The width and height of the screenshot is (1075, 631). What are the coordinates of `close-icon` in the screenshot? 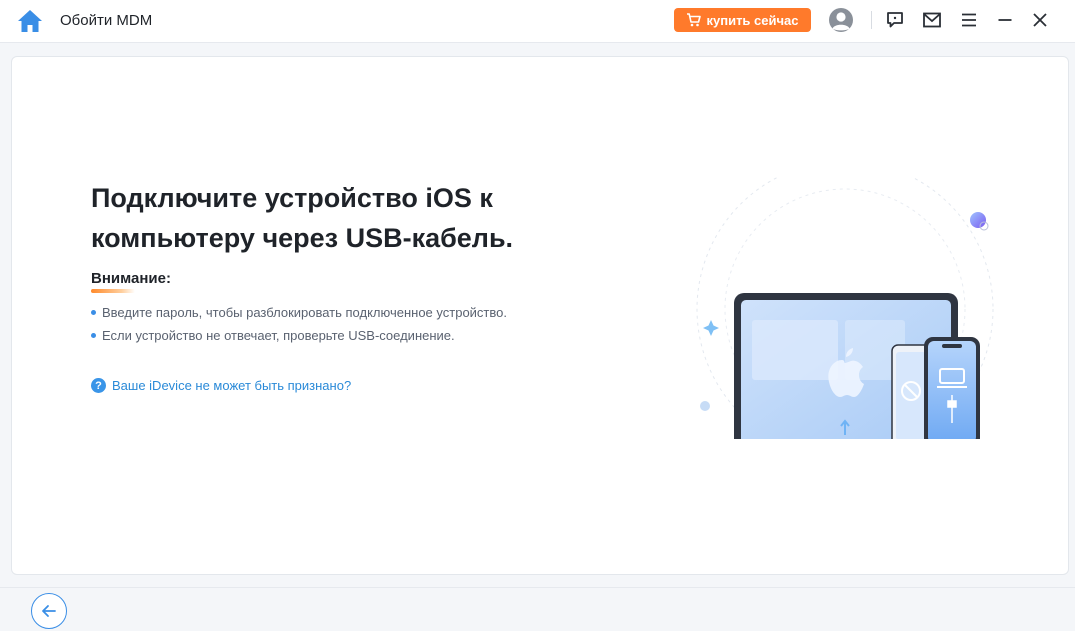 It's located at (1040, 20).